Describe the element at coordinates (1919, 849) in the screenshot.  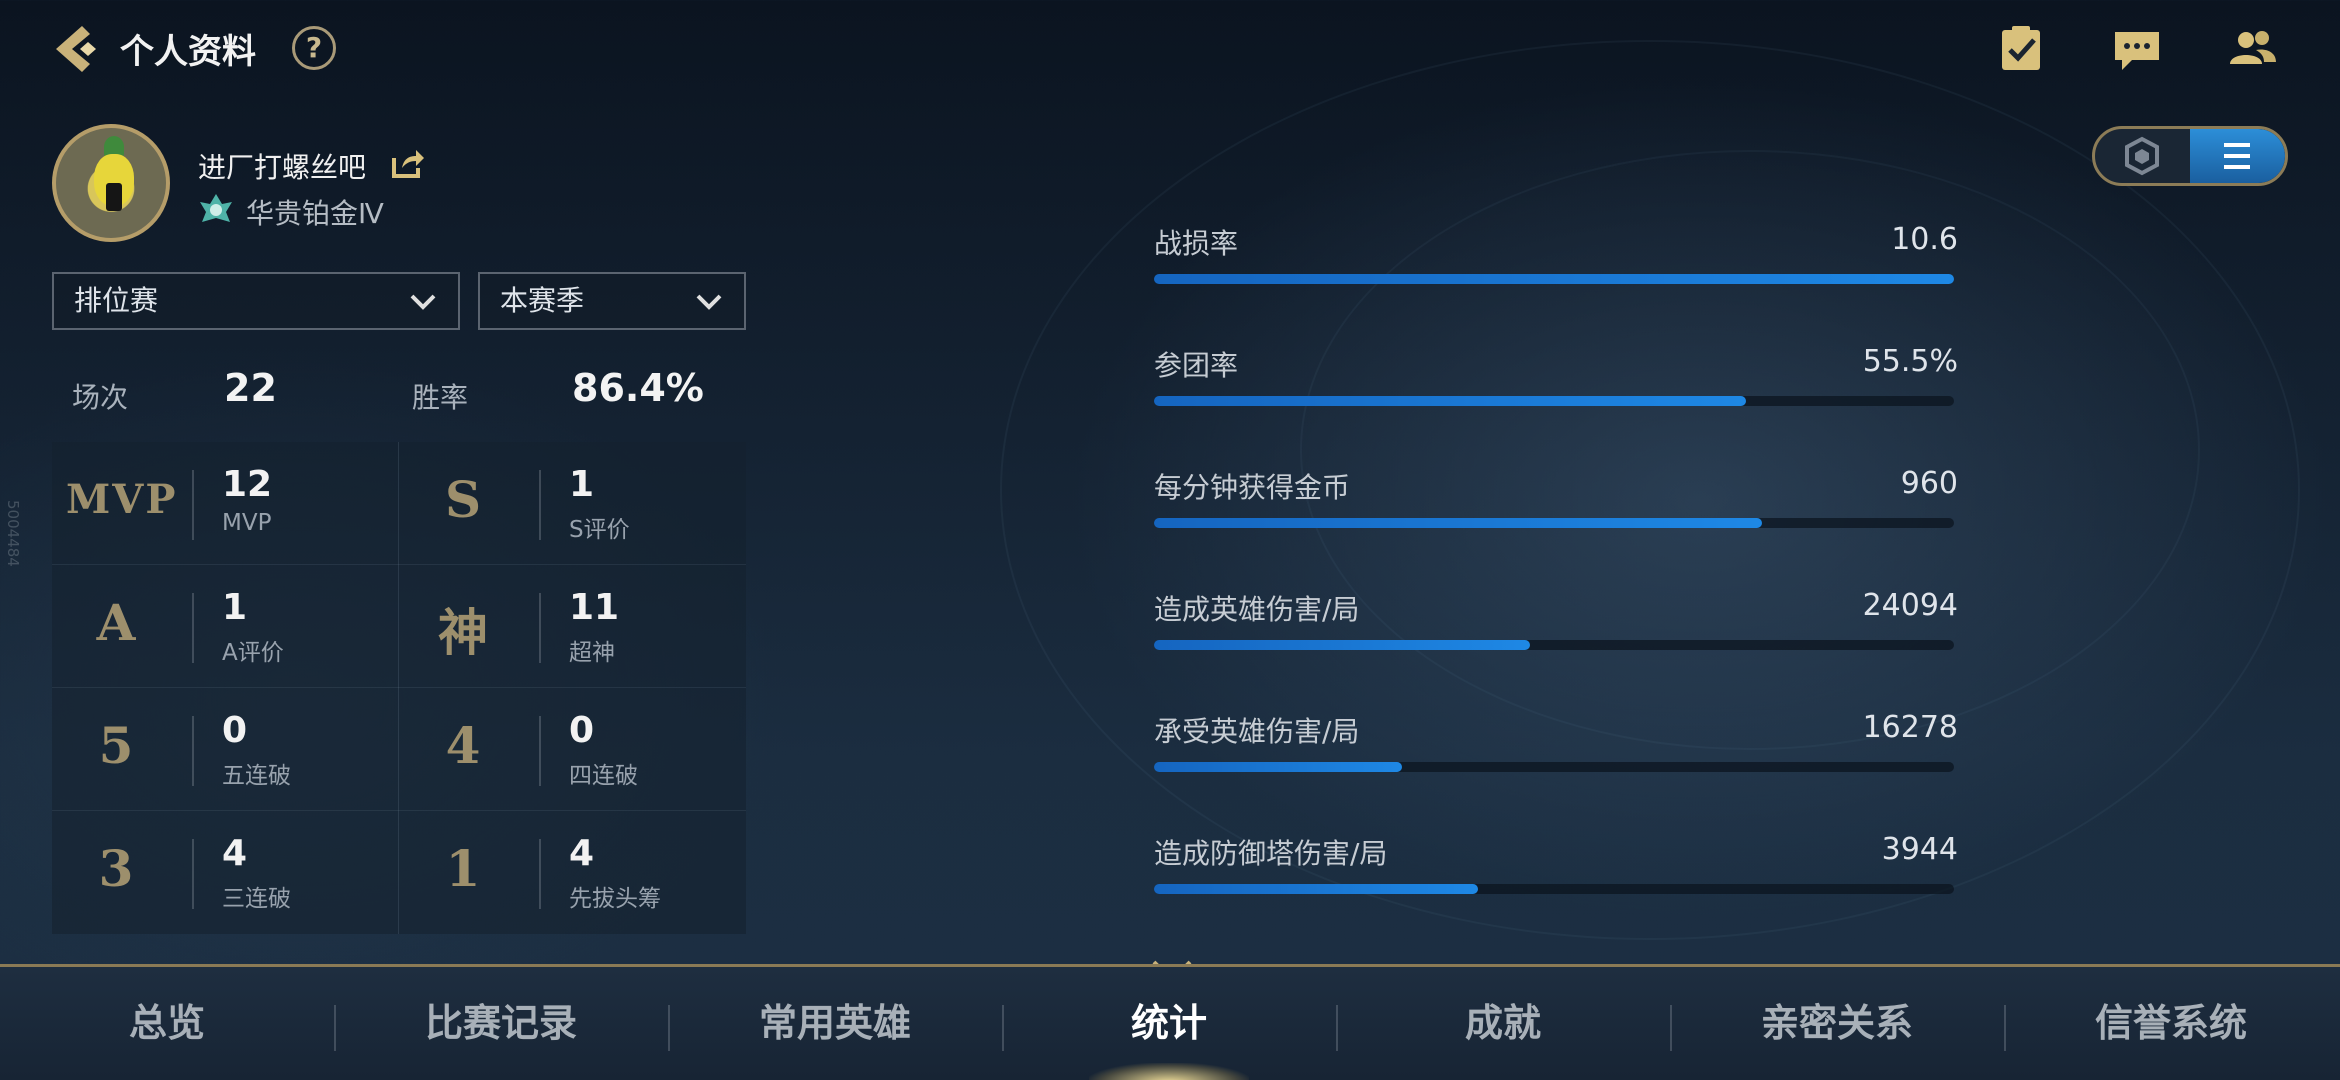
I see `stat-bar-value: 3944` at that location.